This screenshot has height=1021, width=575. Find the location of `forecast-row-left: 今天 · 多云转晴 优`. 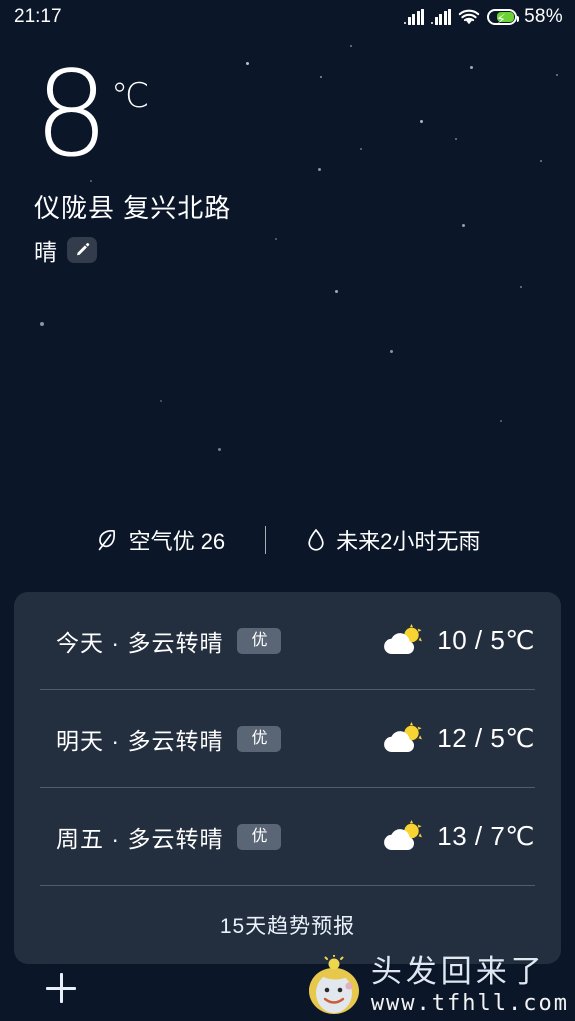

forecast-row-left: 今天 · 多云转晴 优 is located at coordinates (218, 641).